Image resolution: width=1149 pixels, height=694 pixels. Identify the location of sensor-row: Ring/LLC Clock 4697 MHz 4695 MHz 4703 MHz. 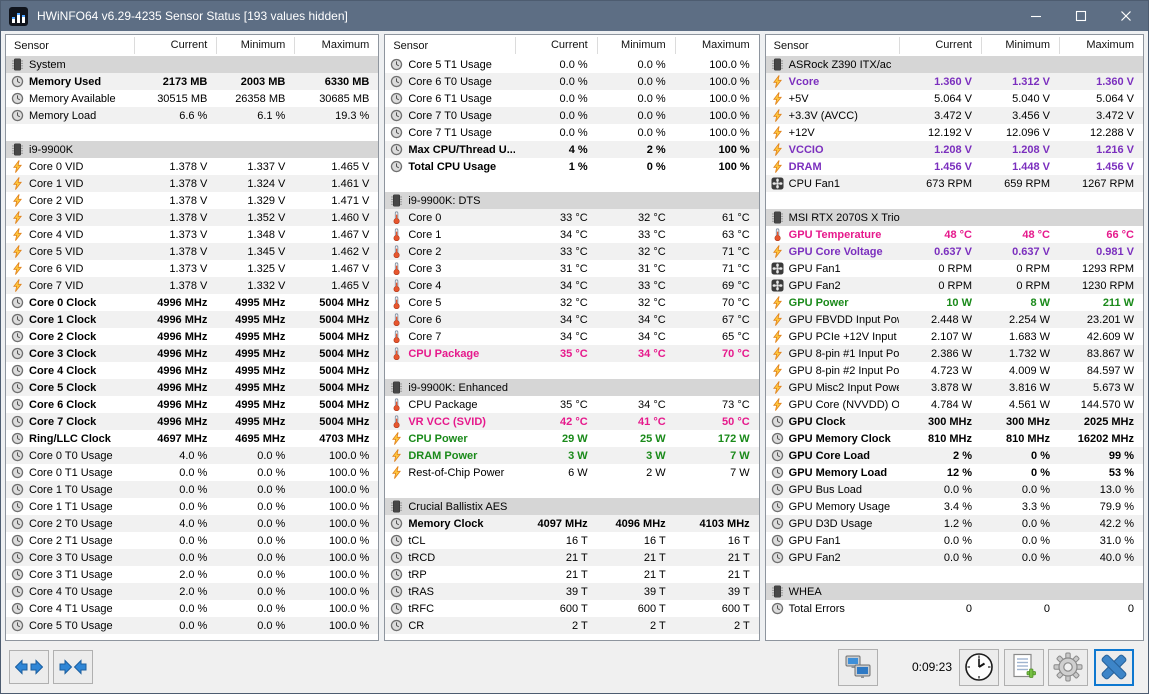
(192, 438).